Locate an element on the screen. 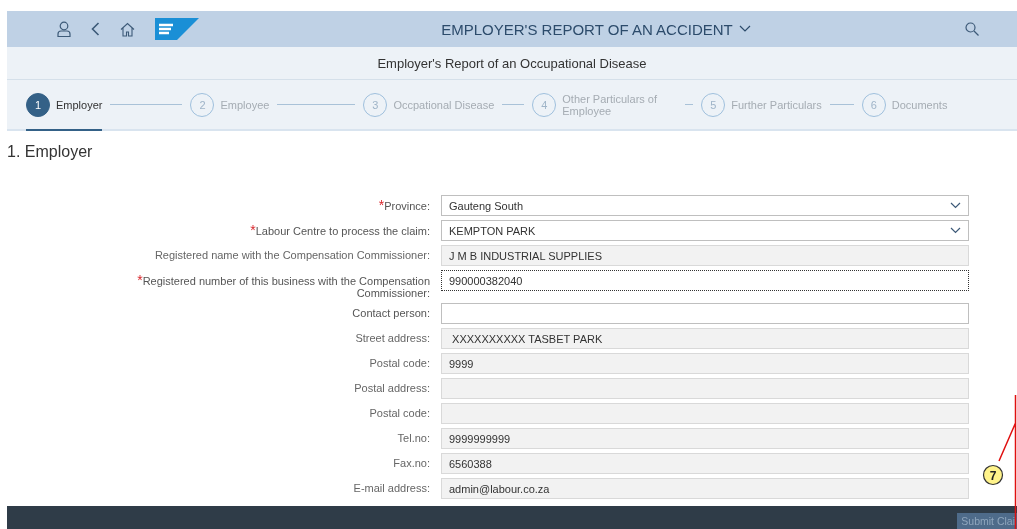 This screenshot has height=529, width=1017. step-label: Other Particulars of Employee is located at coordinates (610, 104).